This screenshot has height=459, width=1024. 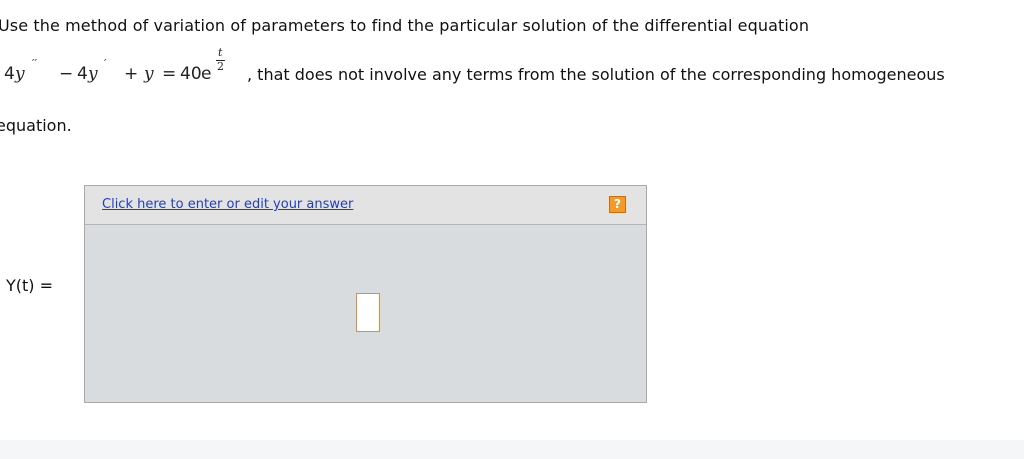 I want to click on question-last-word: equation., so click(x=36, y=125).